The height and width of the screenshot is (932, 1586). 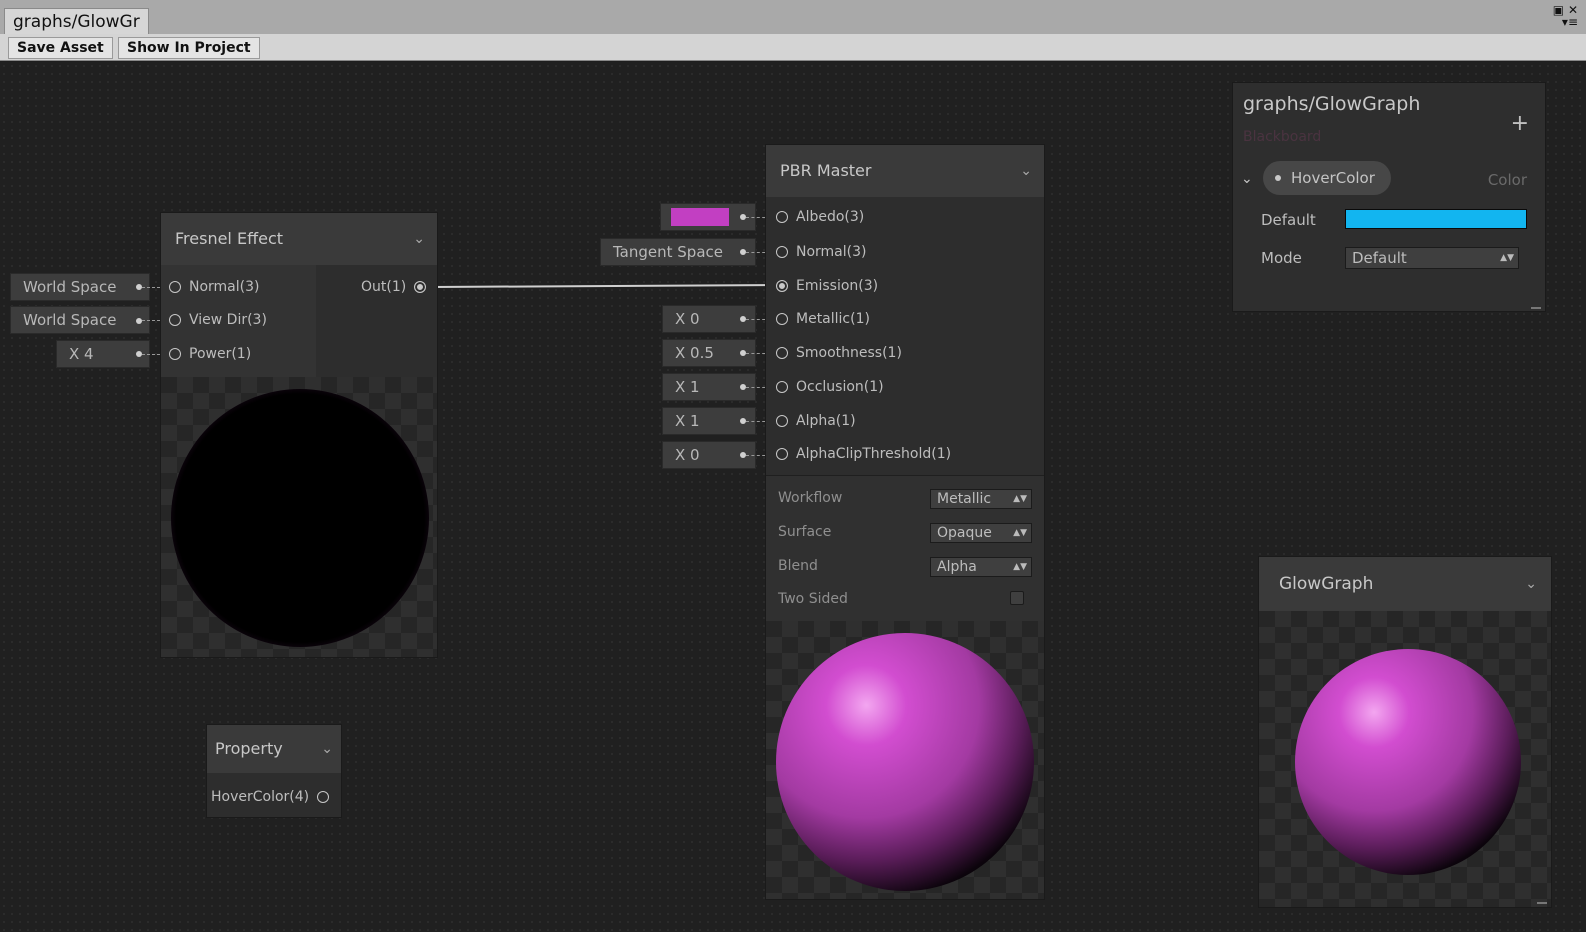 What do you see at coordinates (700, 217) in the screenshot?
I see `albedo-swatch` at bounding box center [700, 217].